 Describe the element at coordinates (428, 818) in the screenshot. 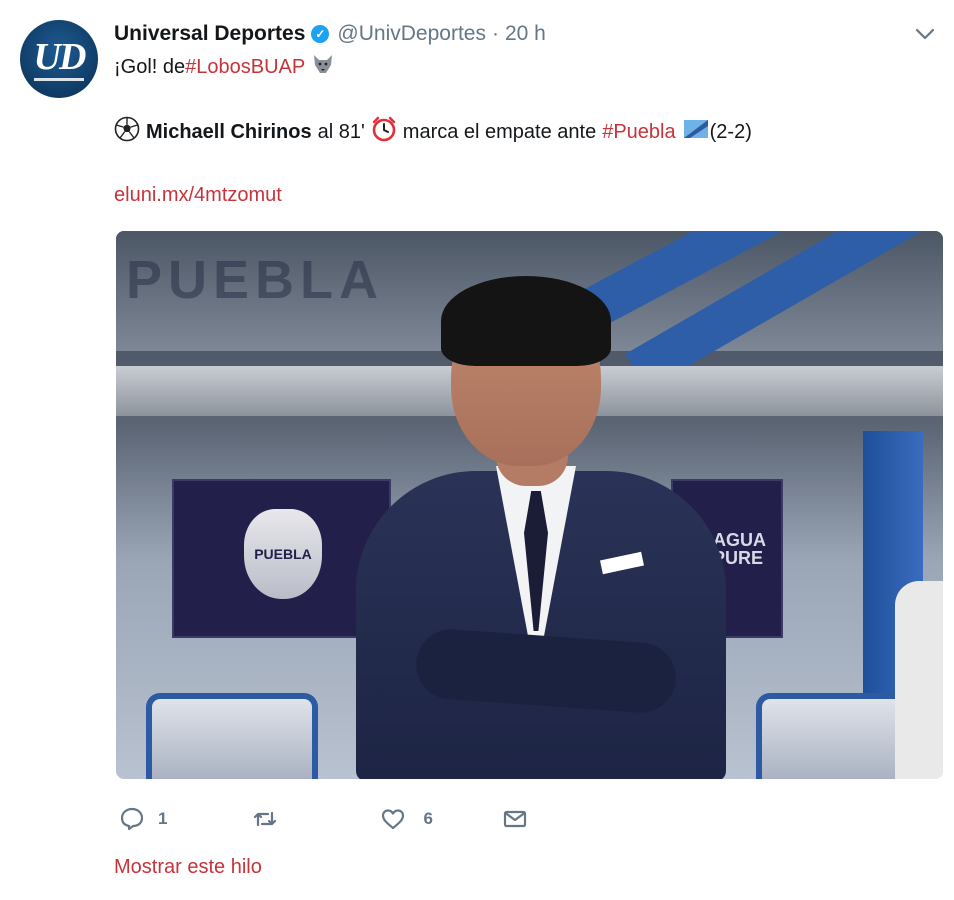

I see `like-count: 6` at that location.